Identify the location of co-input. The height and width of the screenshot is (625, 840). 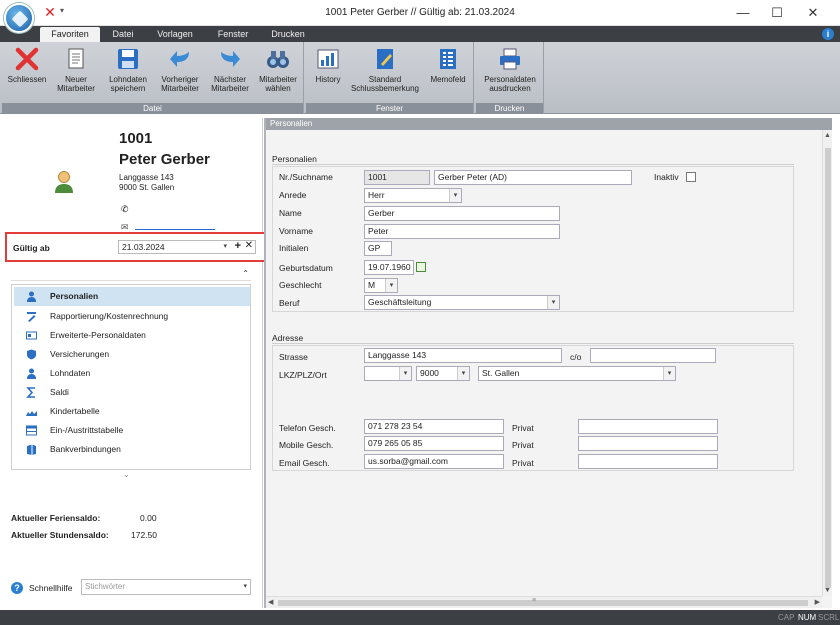
(653, 355).